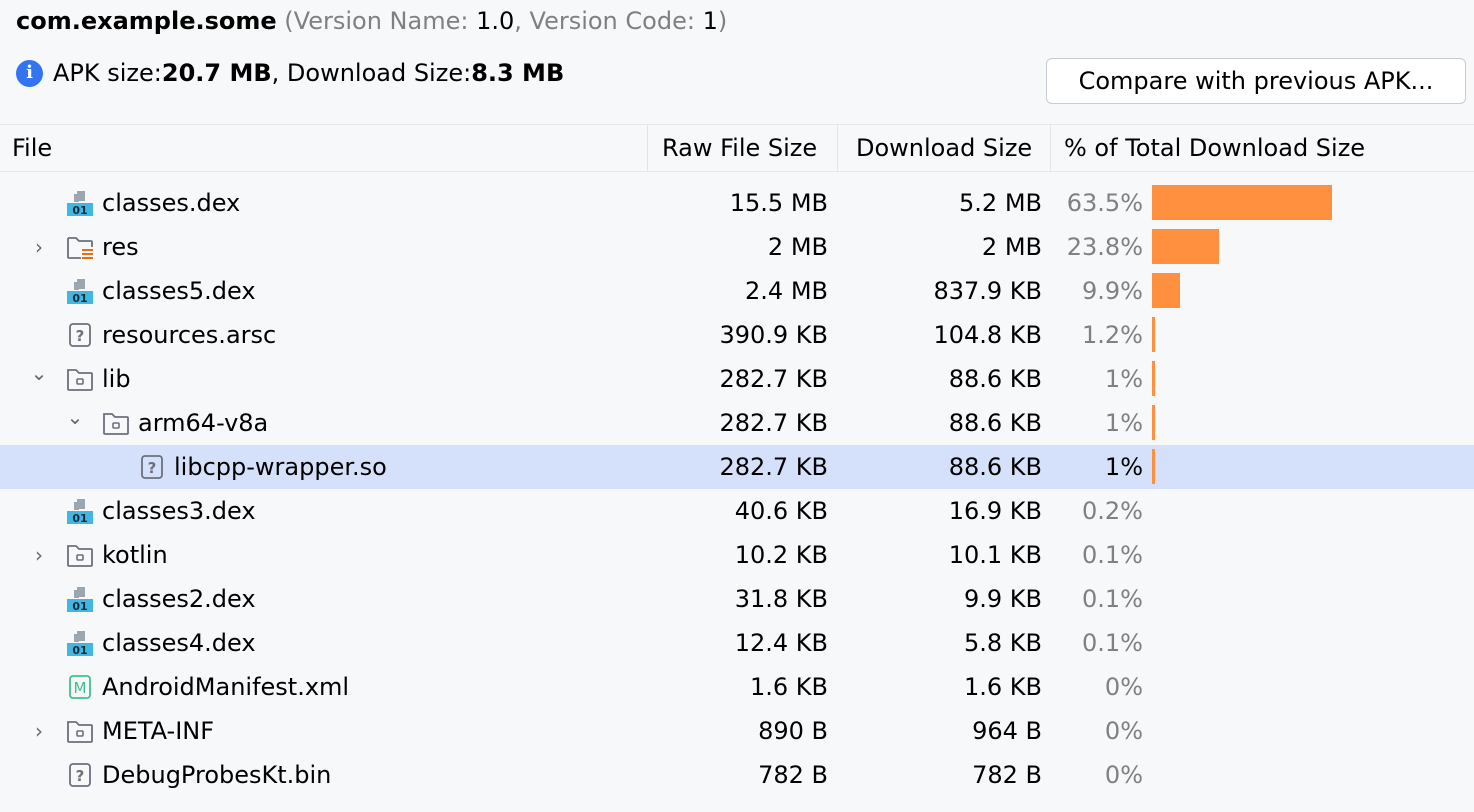 This screenshot has height=812, width=1474. Describe the element at coordinates (987, 291) in the screenshot. I see `download-size: 837.9 KB` at that location.